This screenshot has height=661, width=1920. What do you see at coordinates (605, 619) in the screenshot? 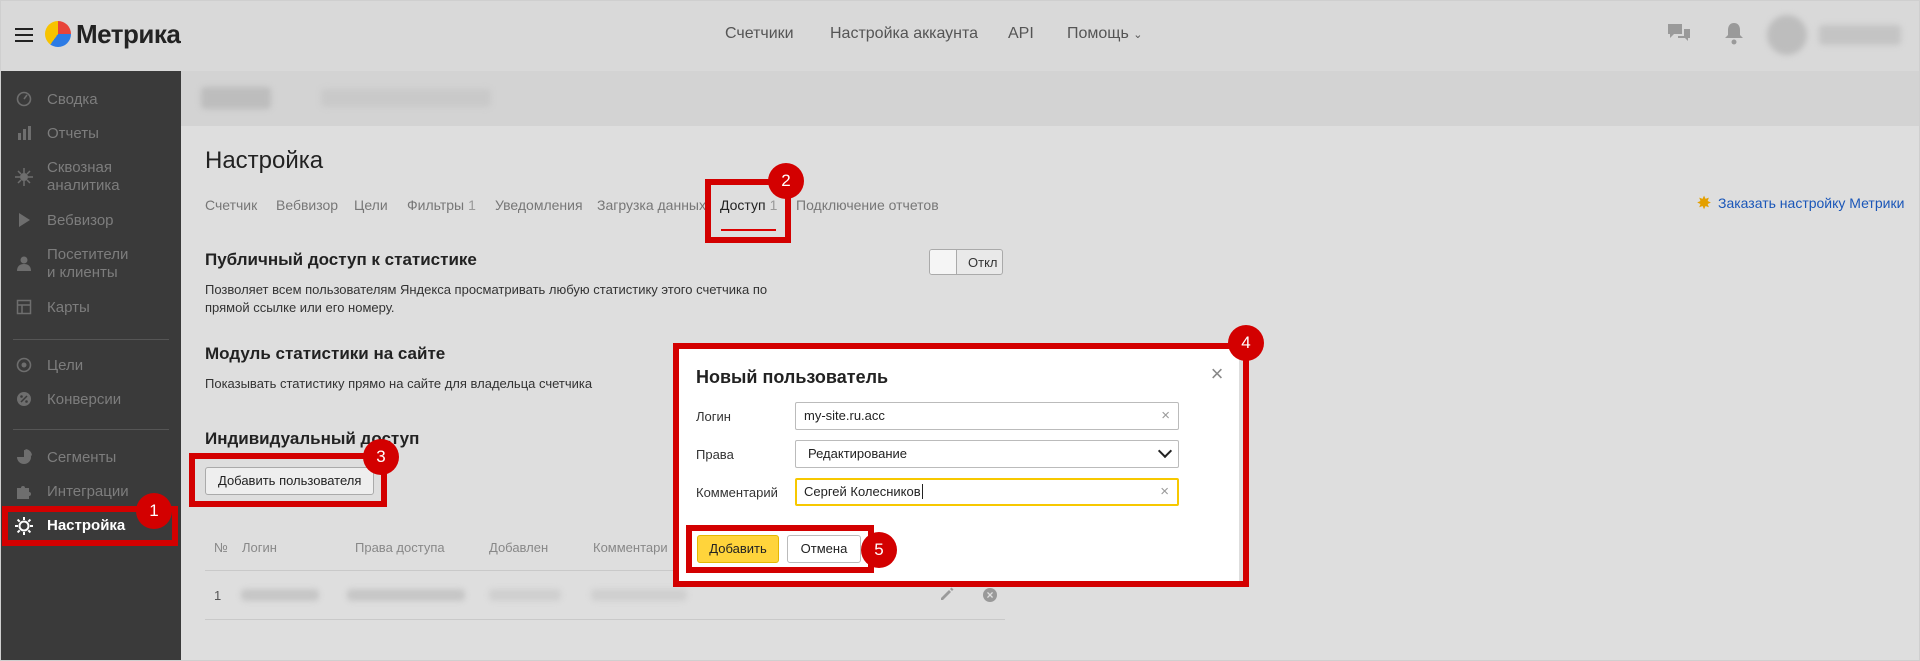
I see `table-divider` at bounding box center [605, 619].